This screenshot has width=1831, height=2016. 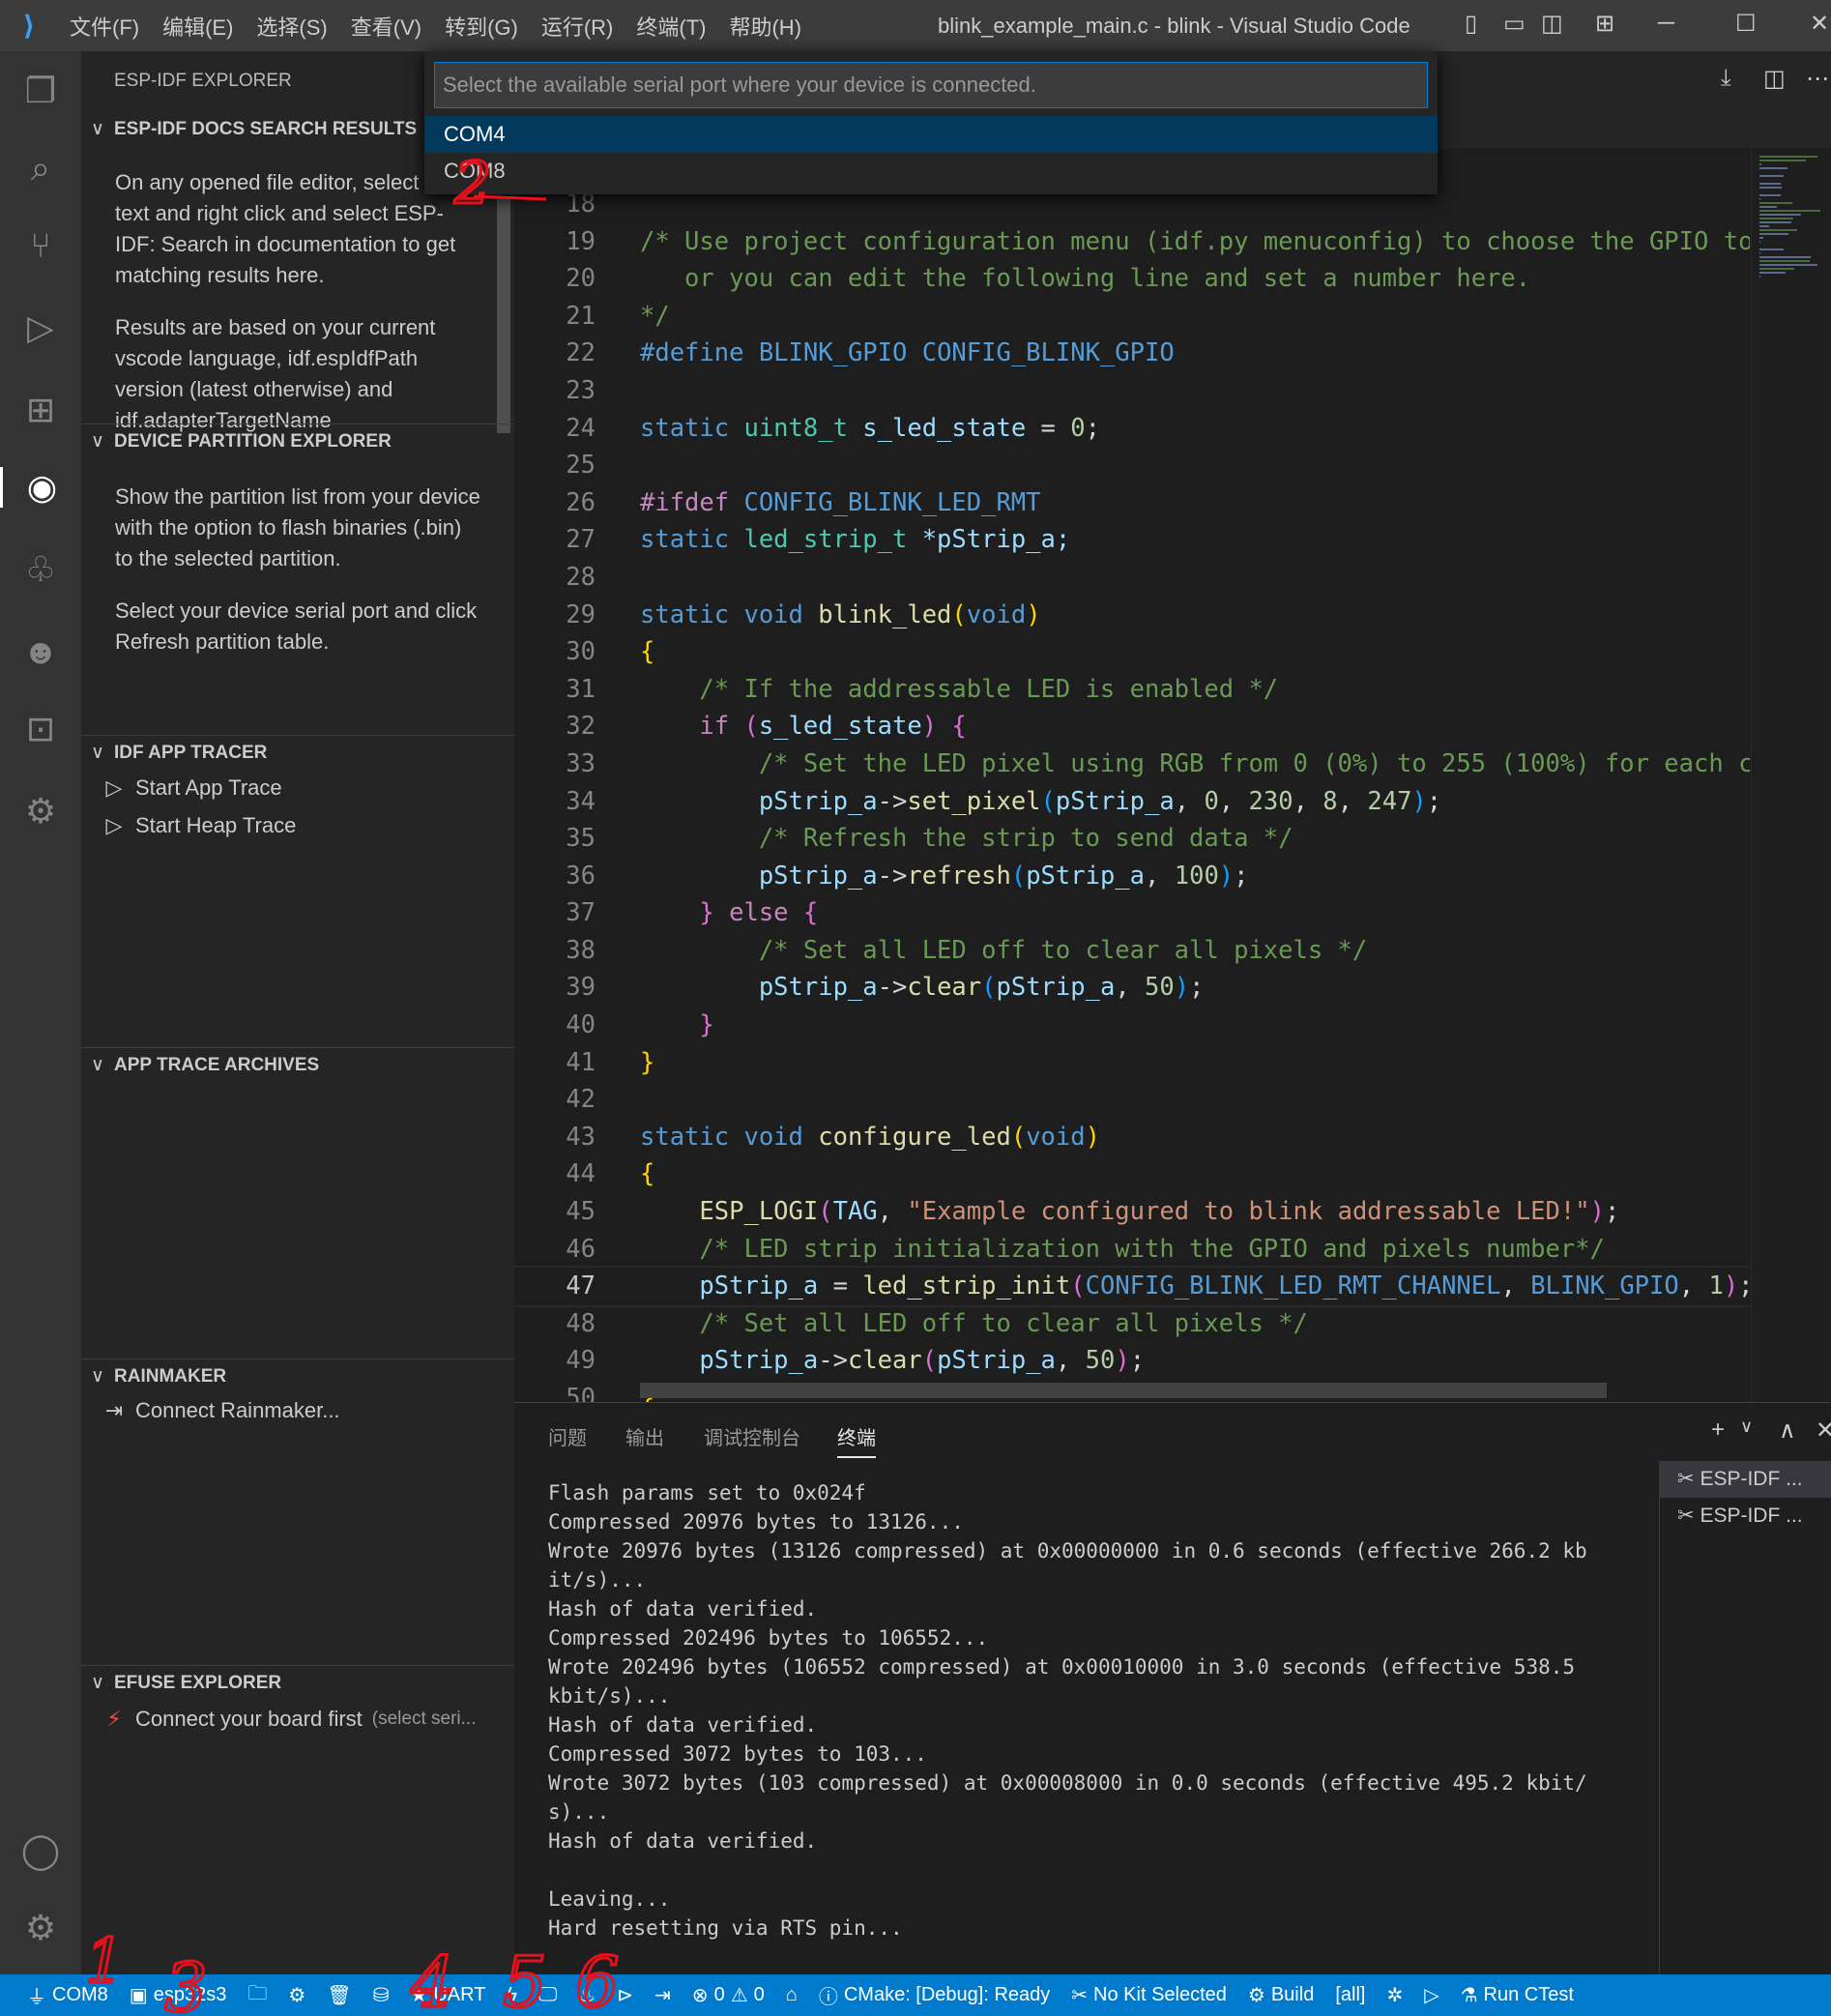 I want to click on code-line: 26 #ifdef CONFIG_BLINK_LED_RMT, so click(x=1132, y=503).